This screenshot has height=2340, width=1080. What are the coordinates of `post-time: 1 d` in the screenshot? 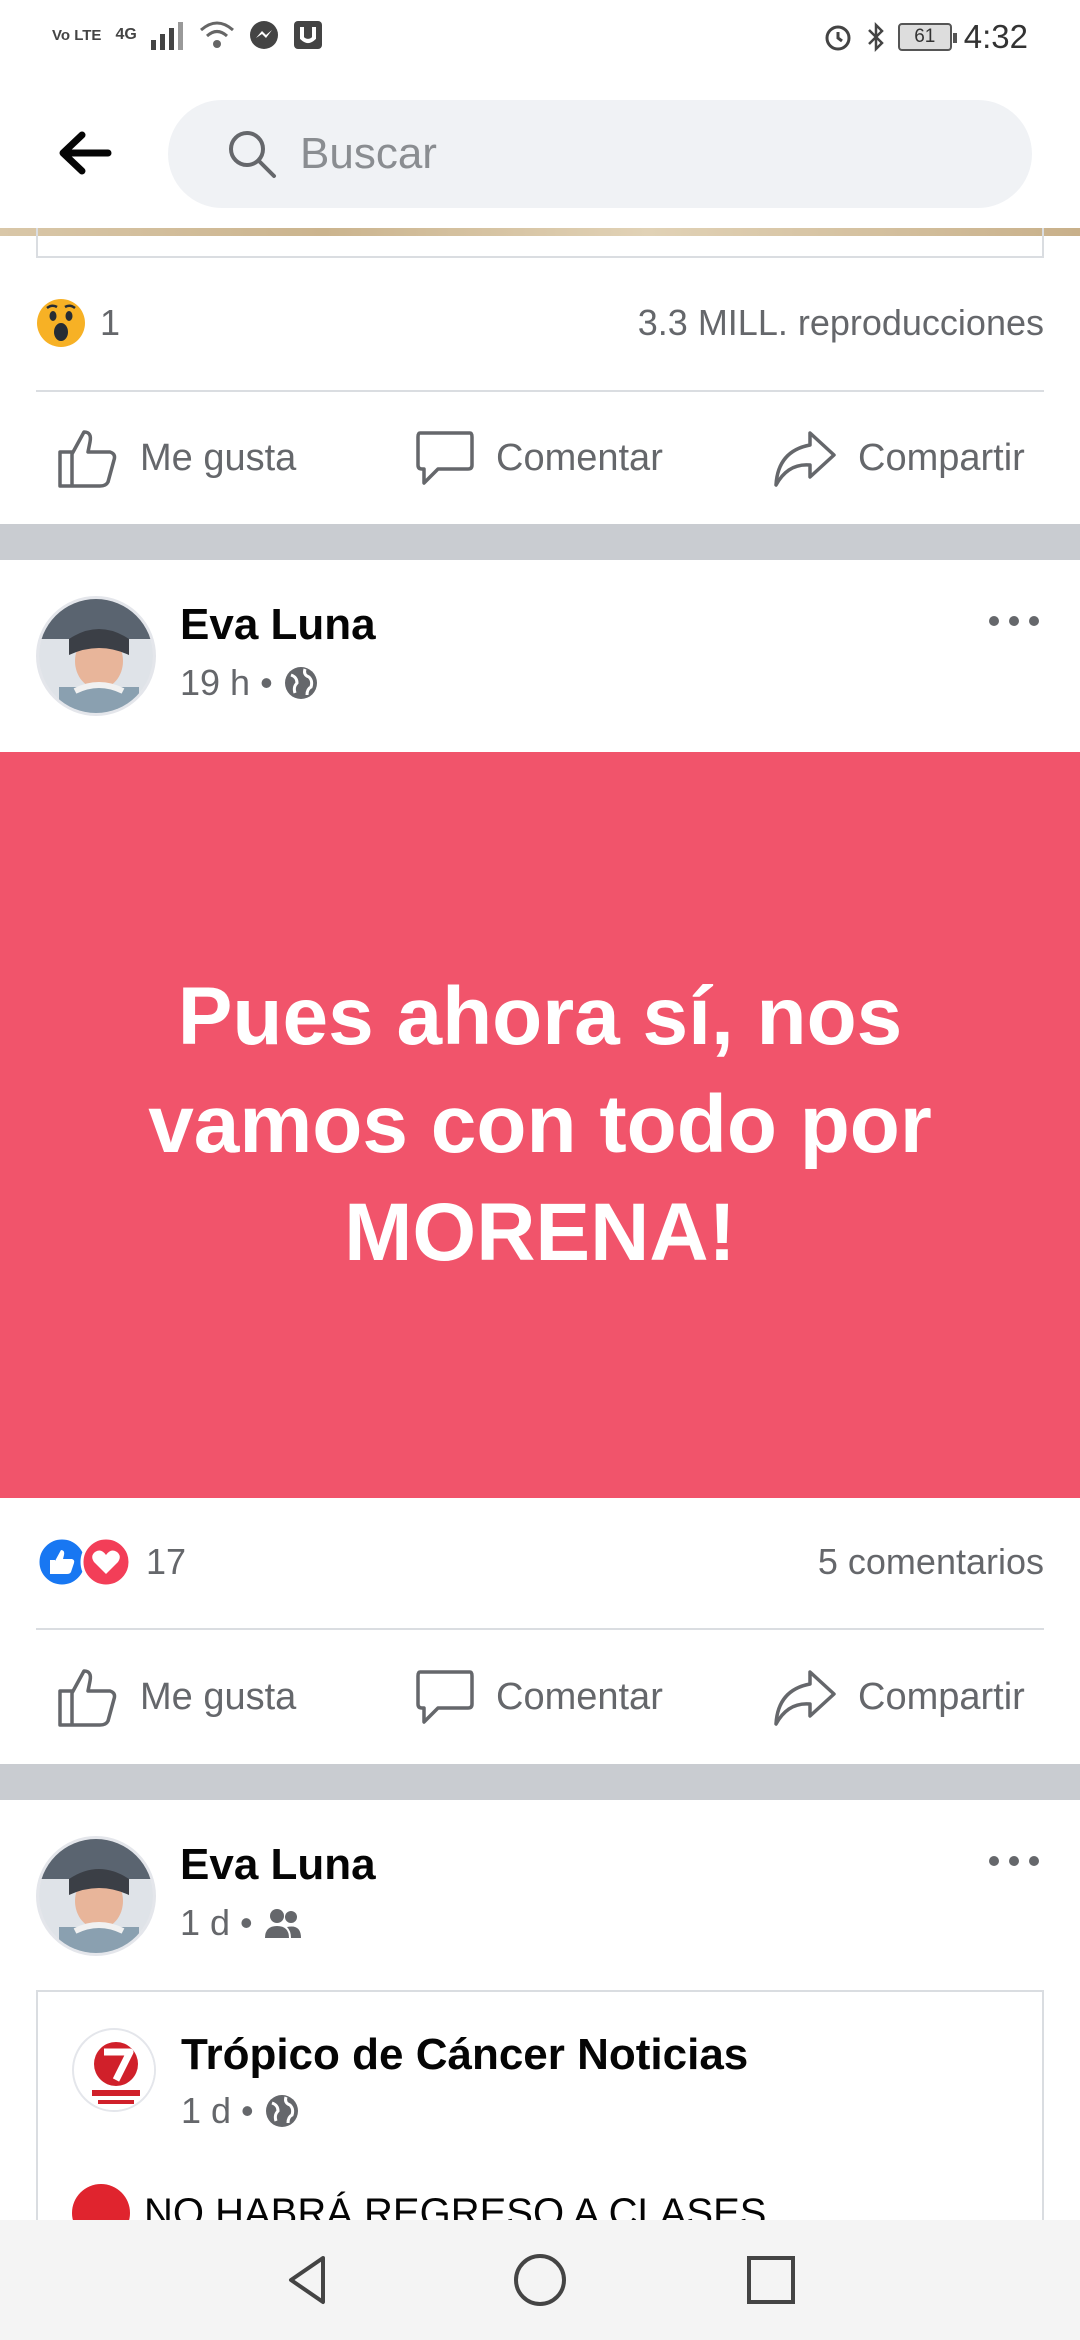 It's located at (205, 1923).